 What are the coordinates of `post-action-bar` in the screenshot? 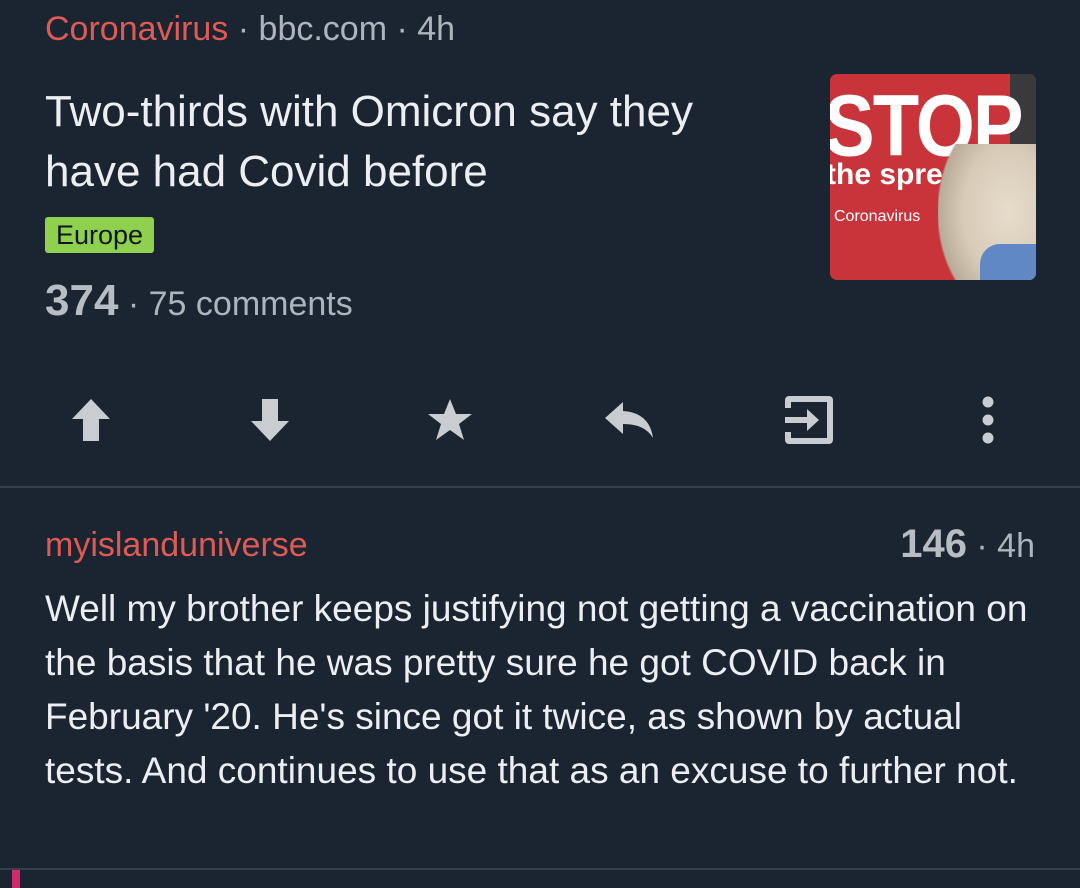 It's located at (540, 420).